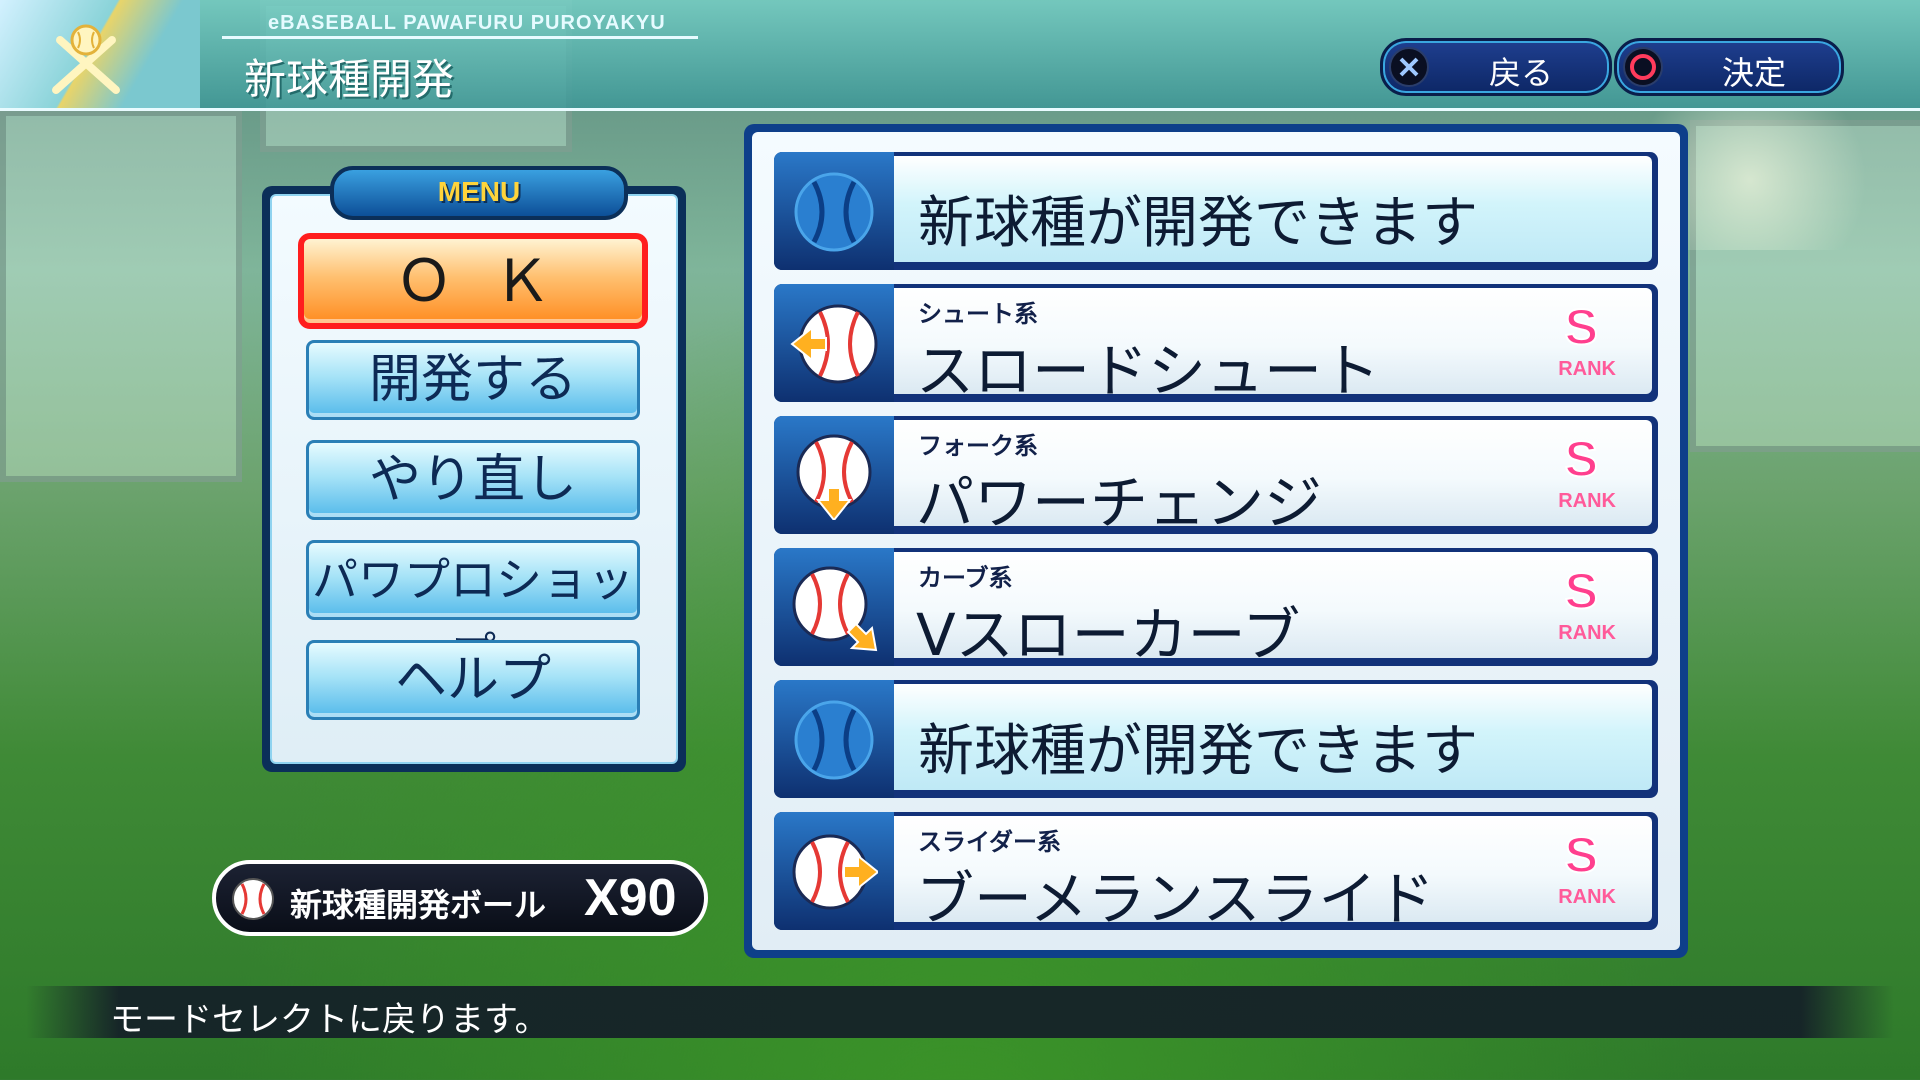 Image resolution: width=1920 pixels, height=1080 pixels. Describe the element at coordinates (834, 344) in the screenshot. I see `shoot-ball-icon` at that location.